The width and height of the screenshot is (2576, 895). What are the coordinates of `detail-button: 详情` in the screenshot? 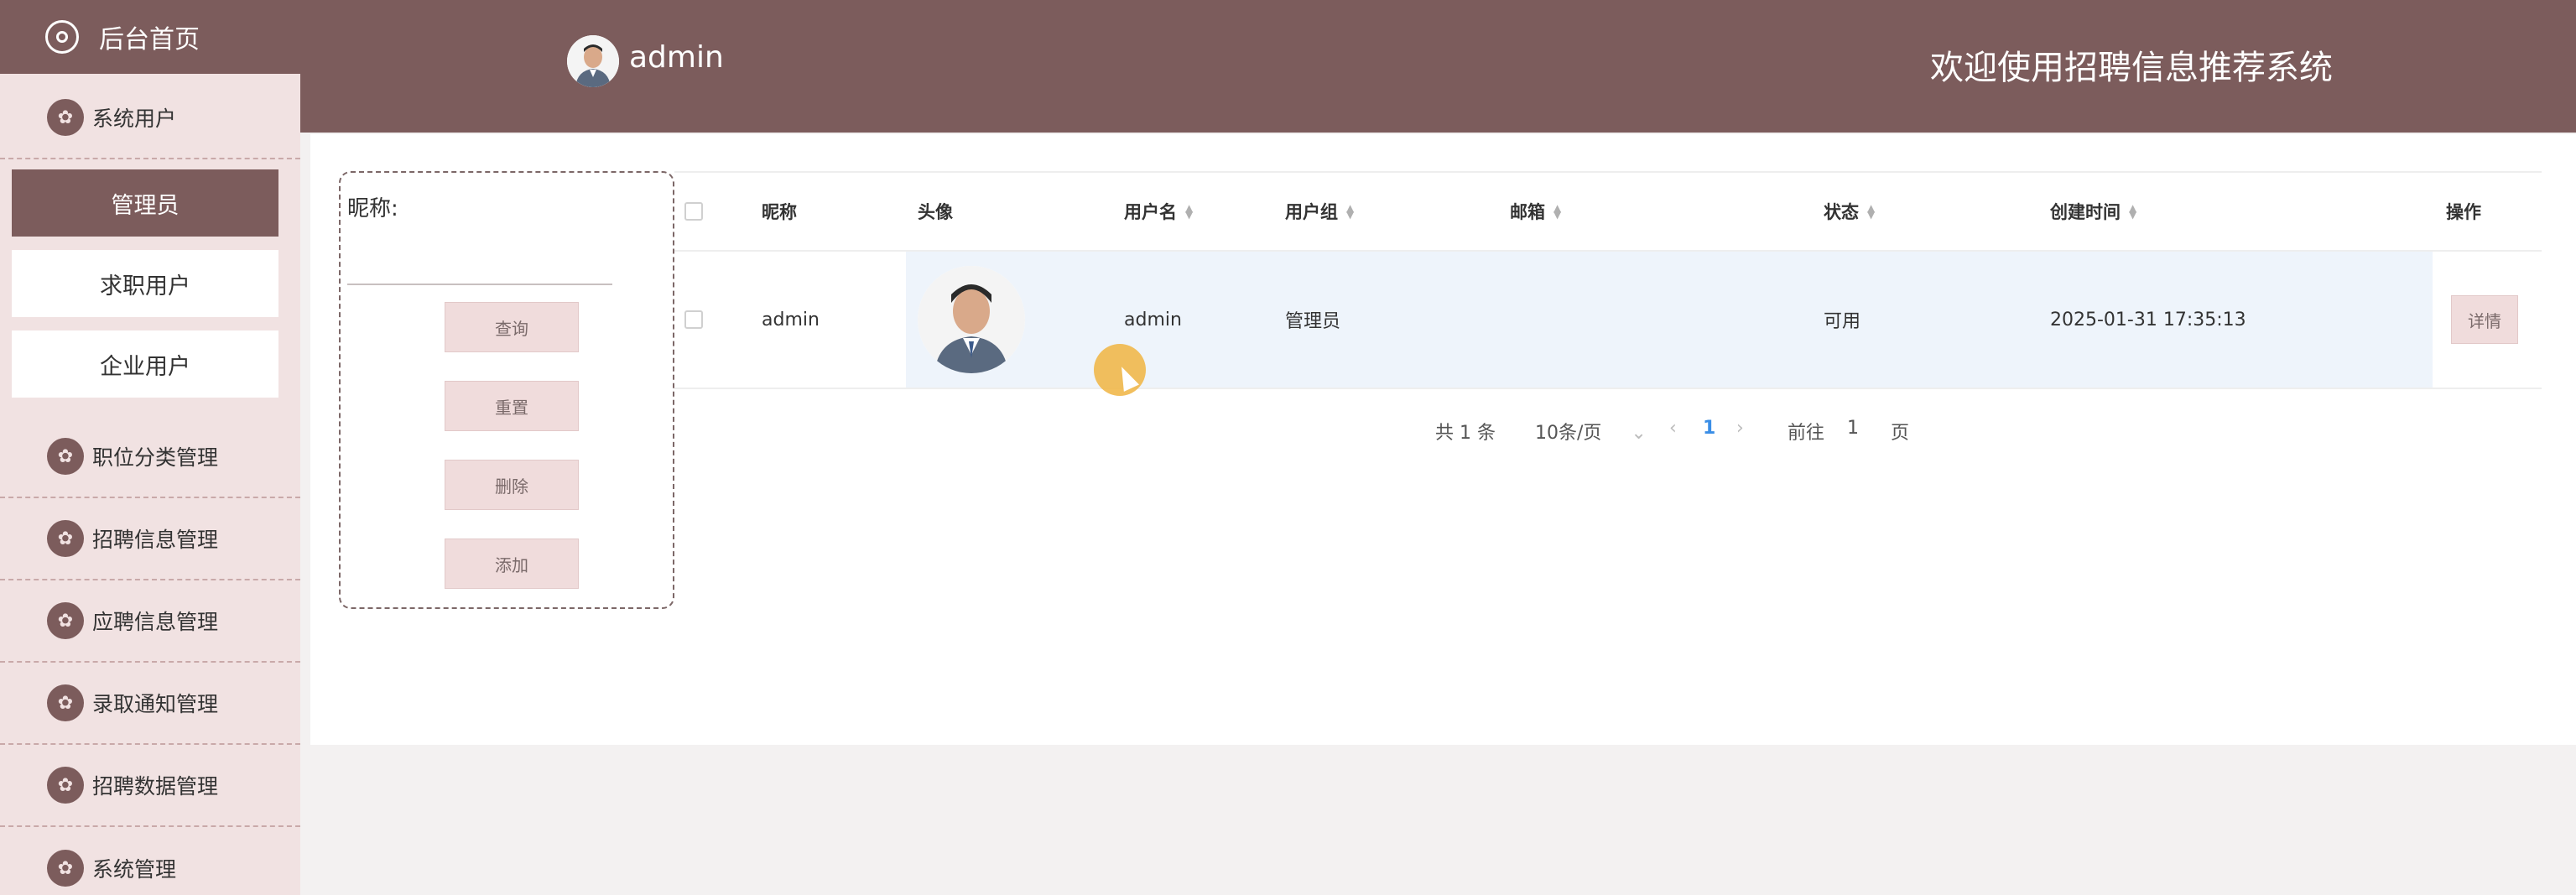 It's located at (2484, 319).